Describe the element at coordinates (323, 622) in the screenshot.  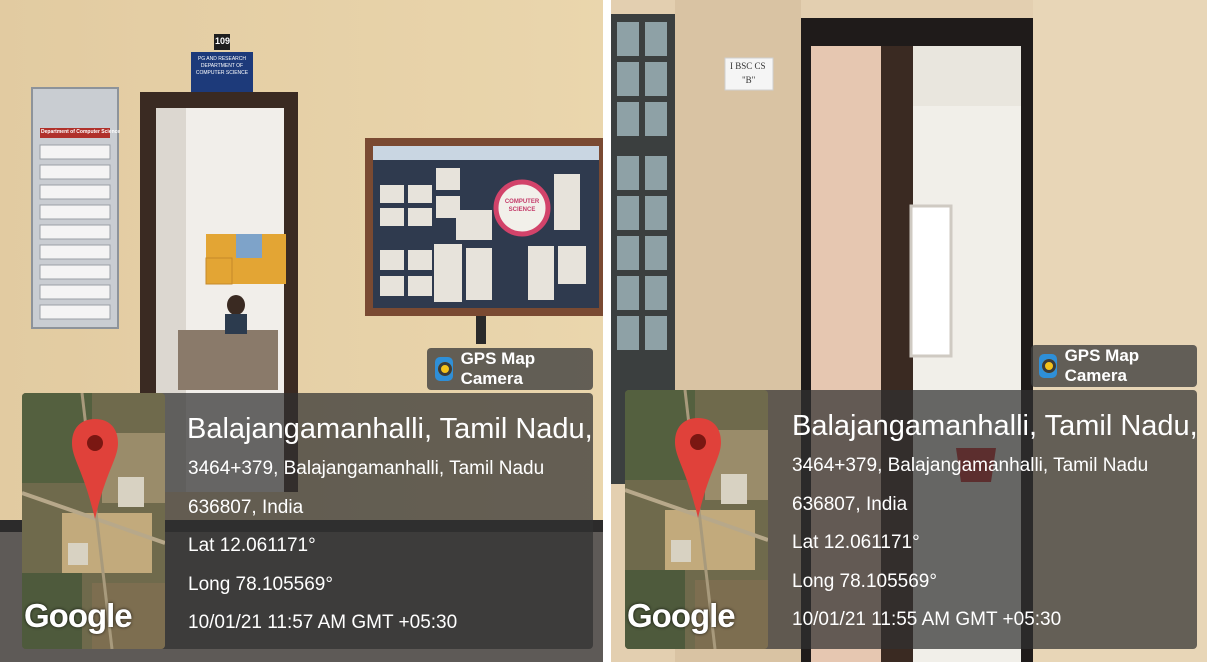
I see `timestamp: 10/01/21 11:57 AM GMT +05:30` at that location.